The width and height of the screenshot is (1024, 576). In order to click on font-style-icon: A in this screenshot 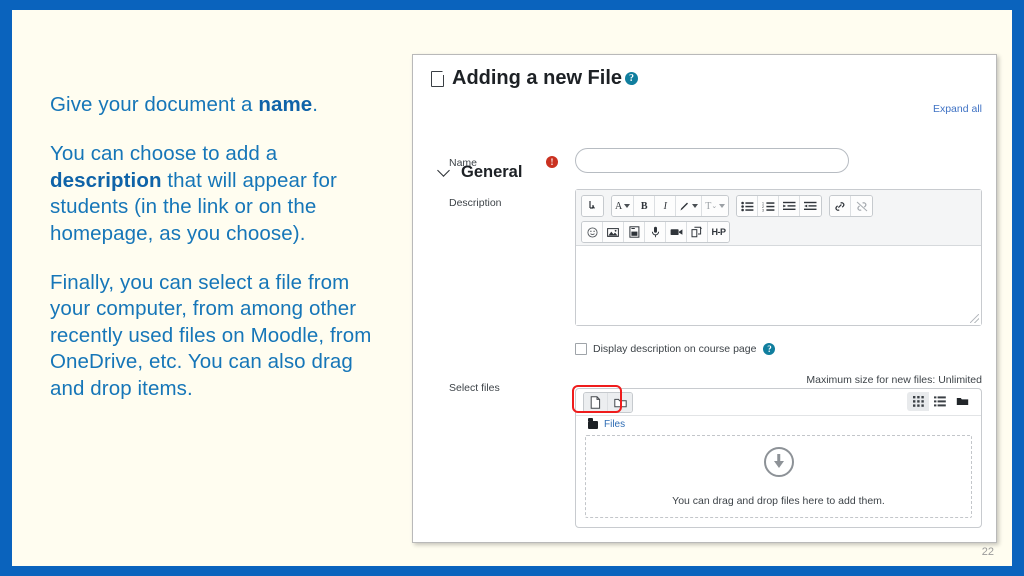, I will do `click(623, 206)`.